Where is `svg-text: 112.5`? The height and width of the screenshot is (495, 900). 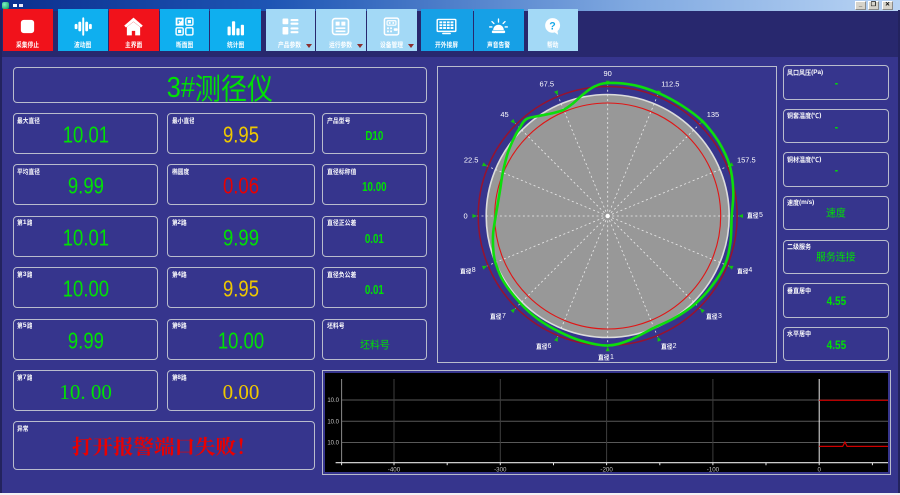 svg-text: 112.5 is located at coordinates (670, 83).